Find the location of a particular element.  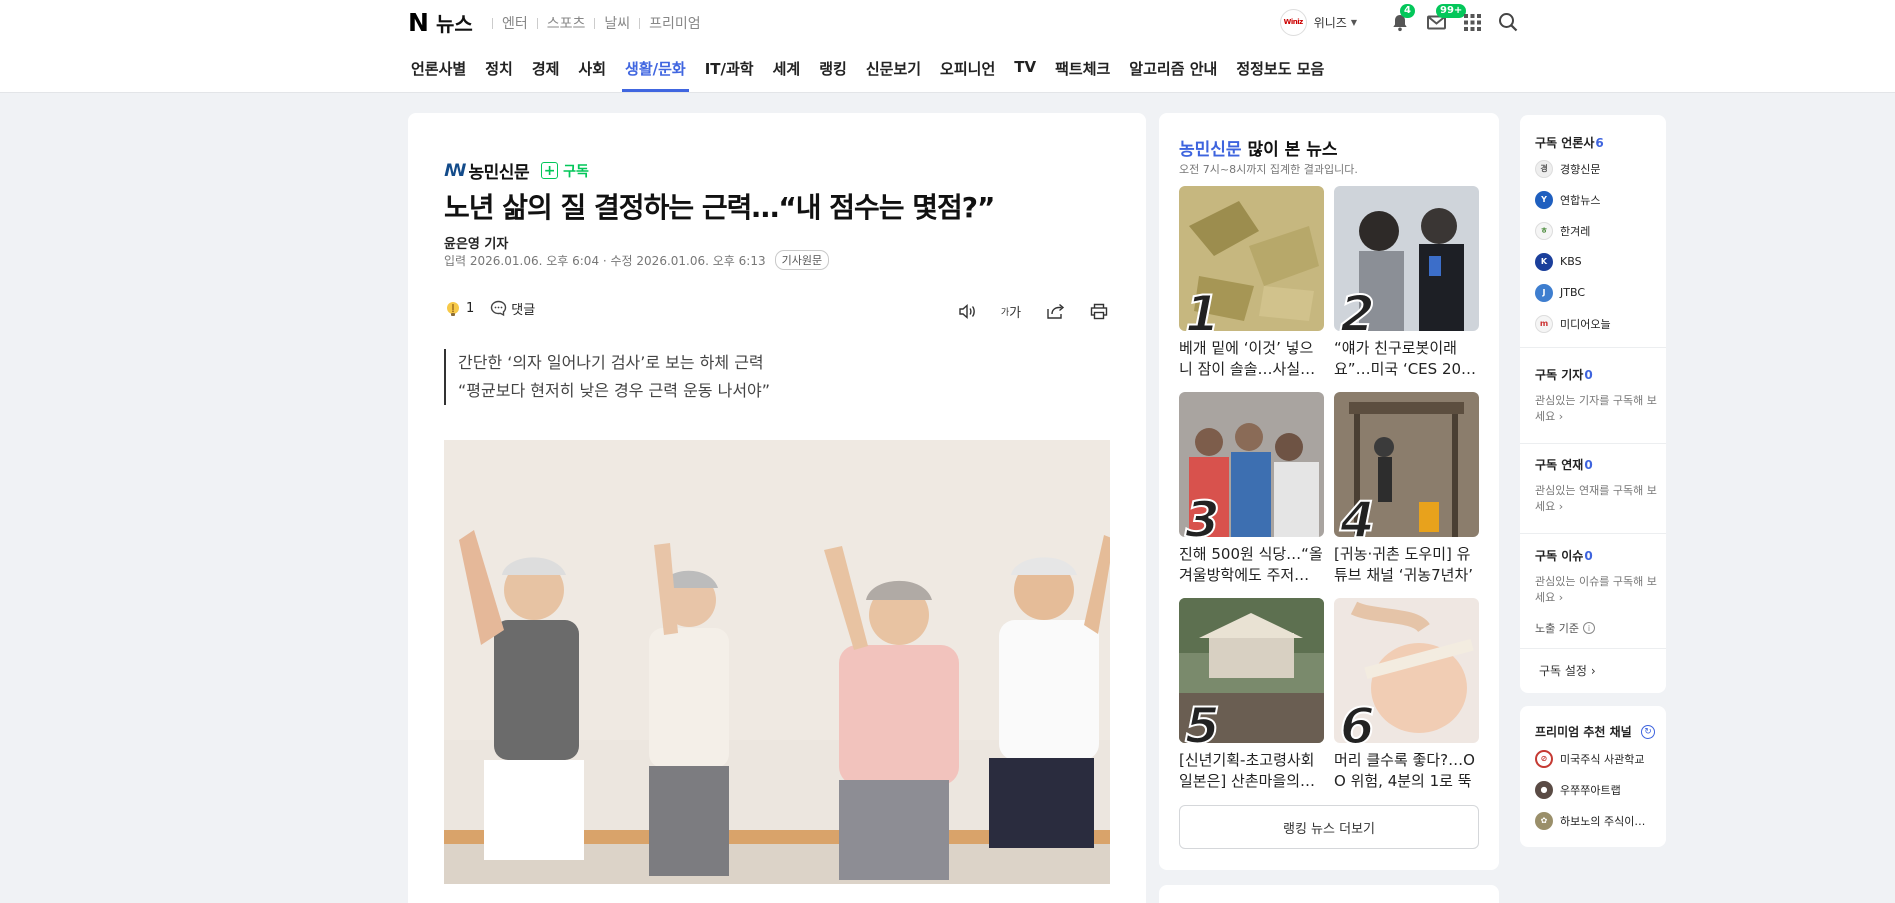

original-article-button: 기사원문 is located at coordinates (802, 260).